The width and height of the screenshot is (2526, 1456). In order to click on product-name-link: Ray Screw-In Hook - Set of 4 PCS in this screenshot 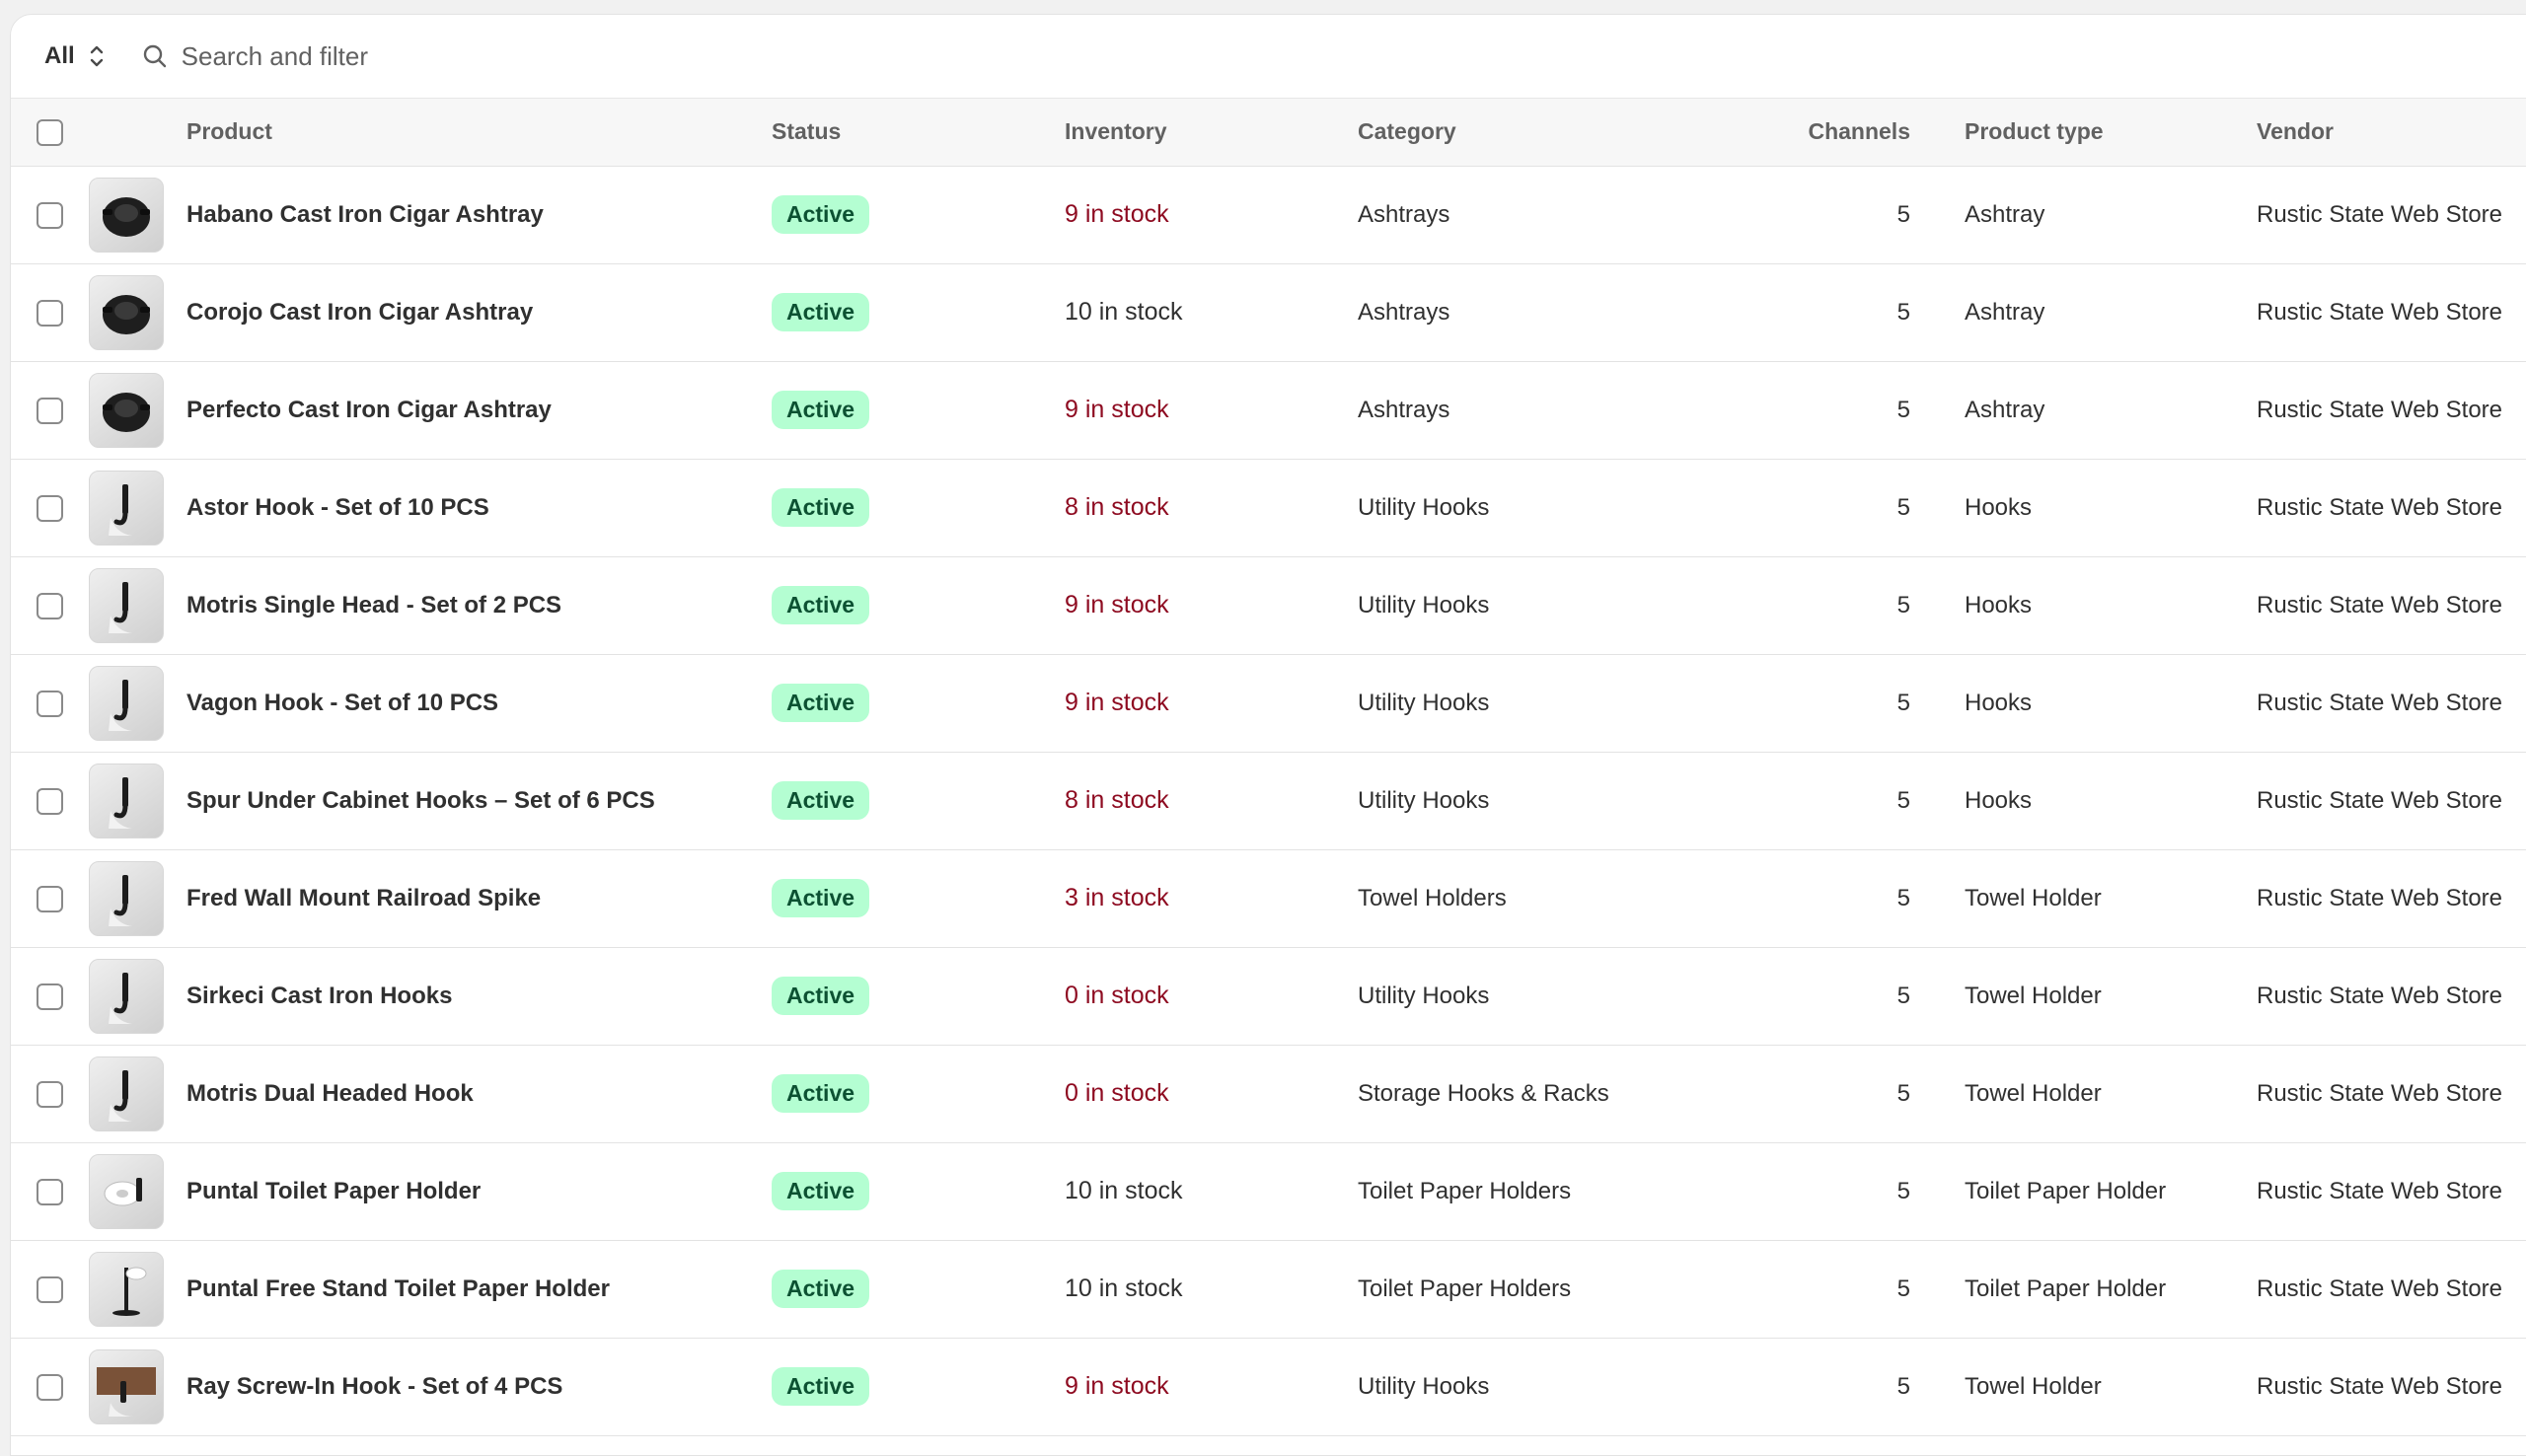, I will do `click(374, 1386)`.